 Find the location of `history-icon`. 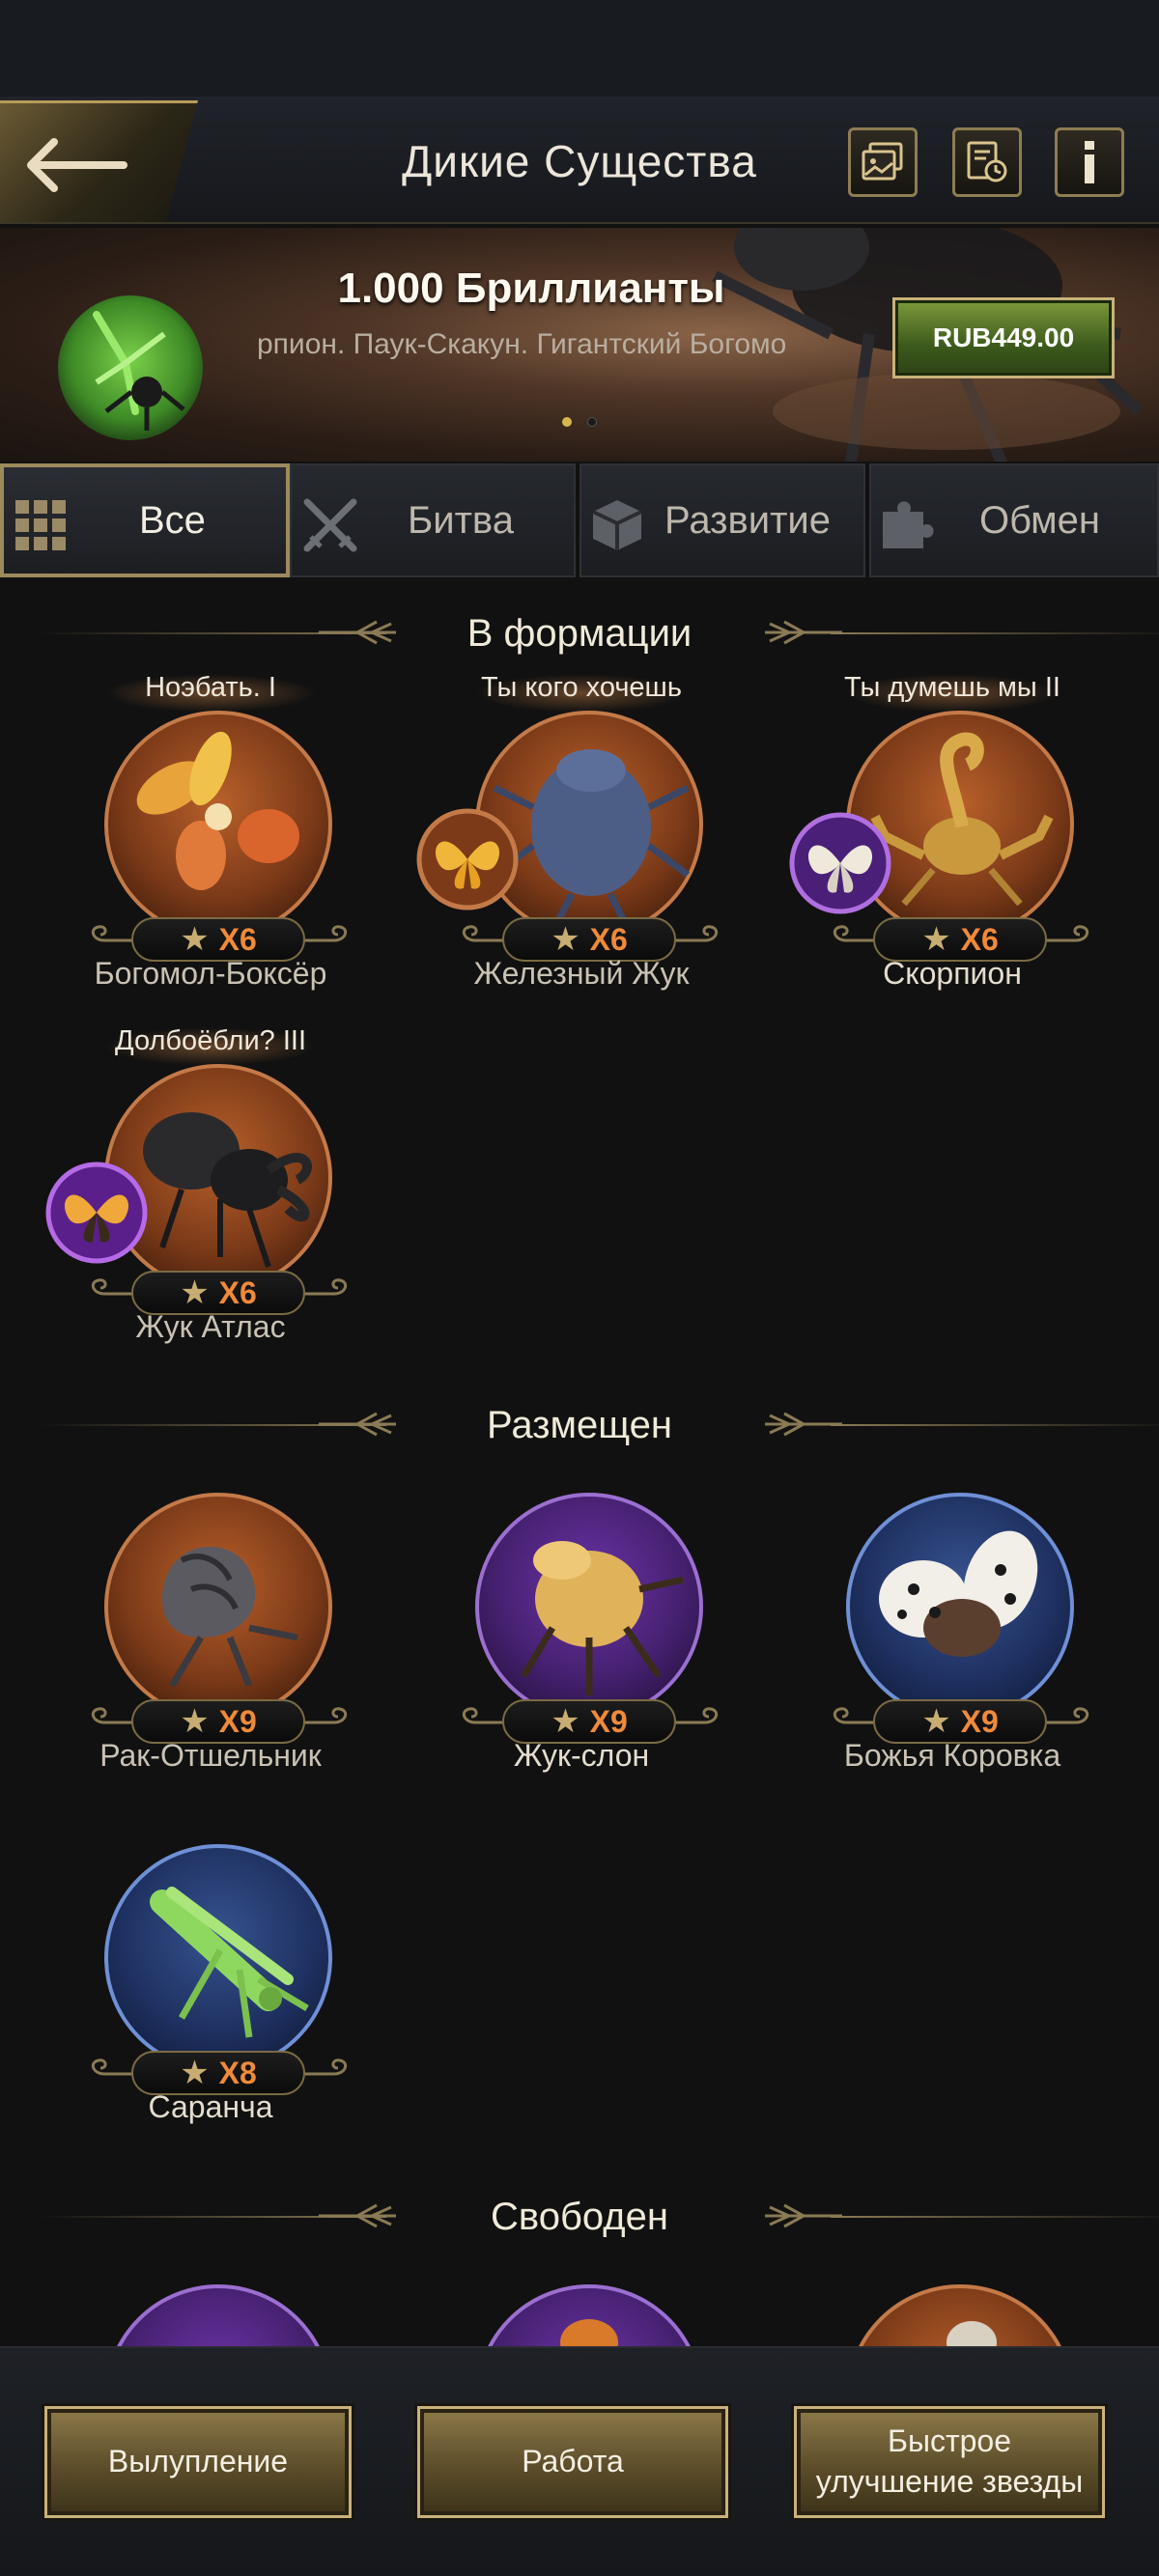

history-icon is located at coordinates (987, 162).